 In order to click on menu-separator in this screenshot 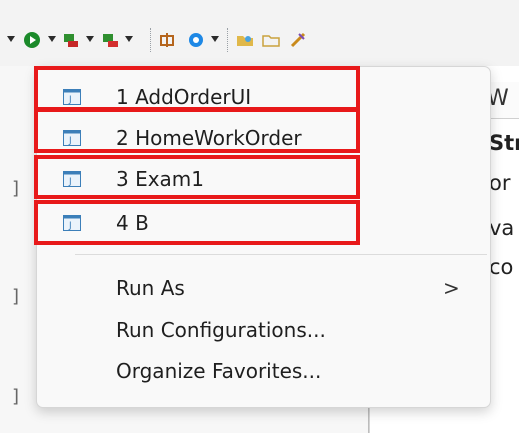, I will do `click(281, 254)`.